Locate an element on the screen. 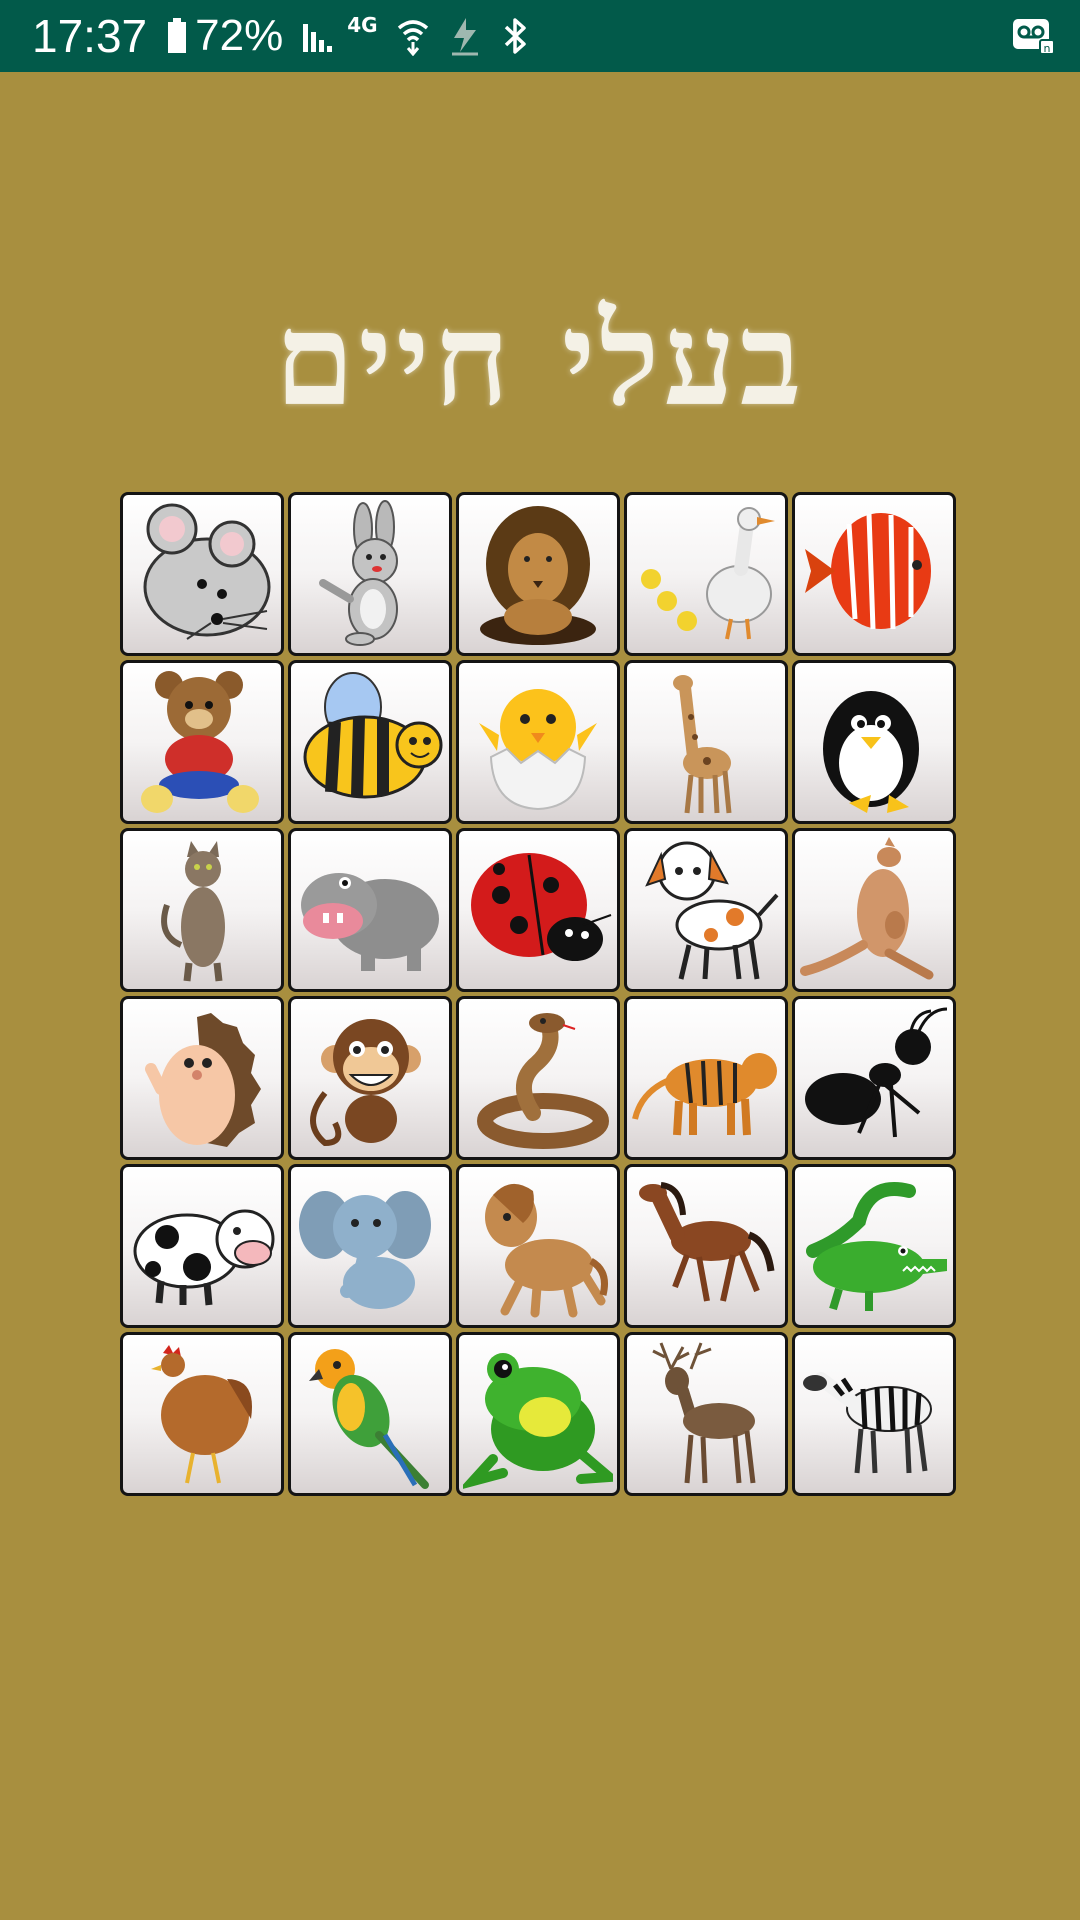 The image size is (1080, 1920). tile-bee is located at coordinates (370, 742).